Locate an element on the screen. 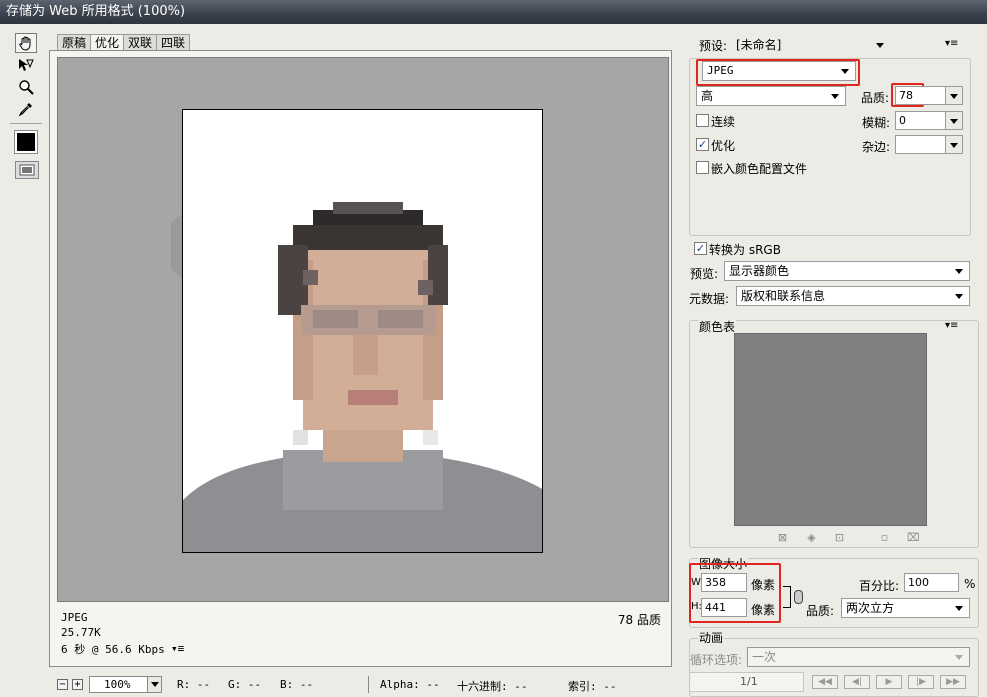 The width and height of the screenshot is (987, 697). preview-value: 显示器颜色 is located at coordinates (759, 271).